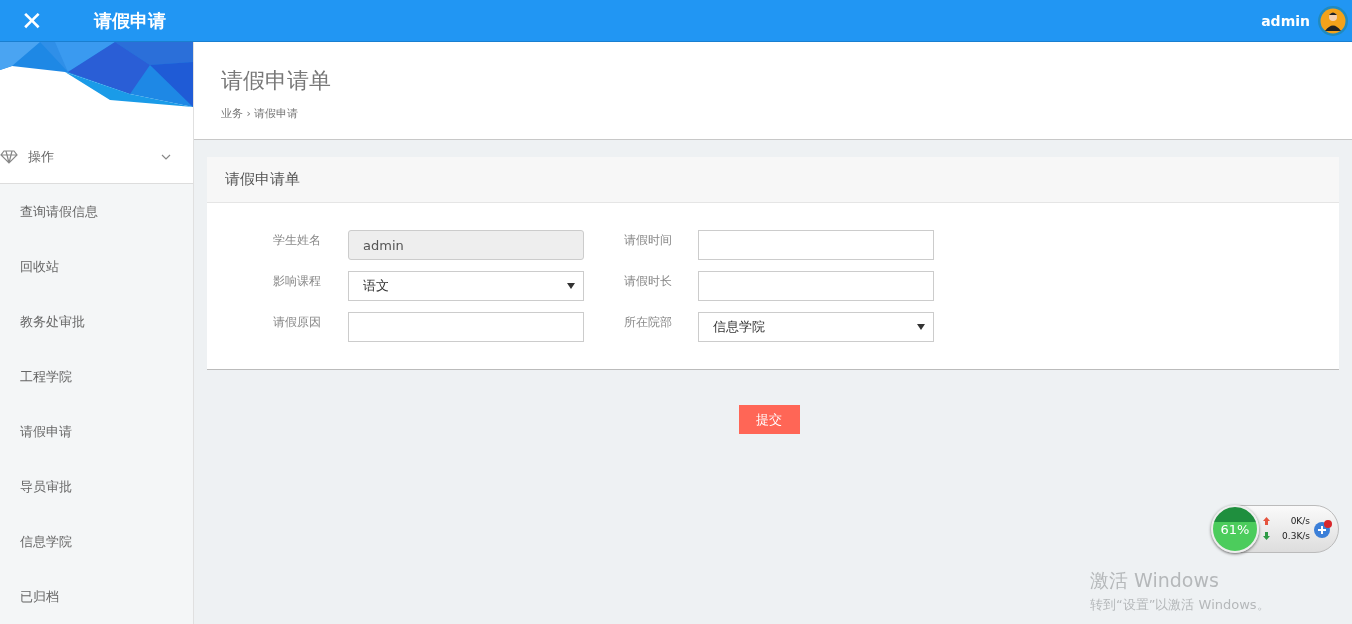 The width and height of the screenshot is (1352, 624). What do you see at coordinates (297, 322) in the screenshot?
I see `field-label: 请假原因` at bounding box center [297, 322].